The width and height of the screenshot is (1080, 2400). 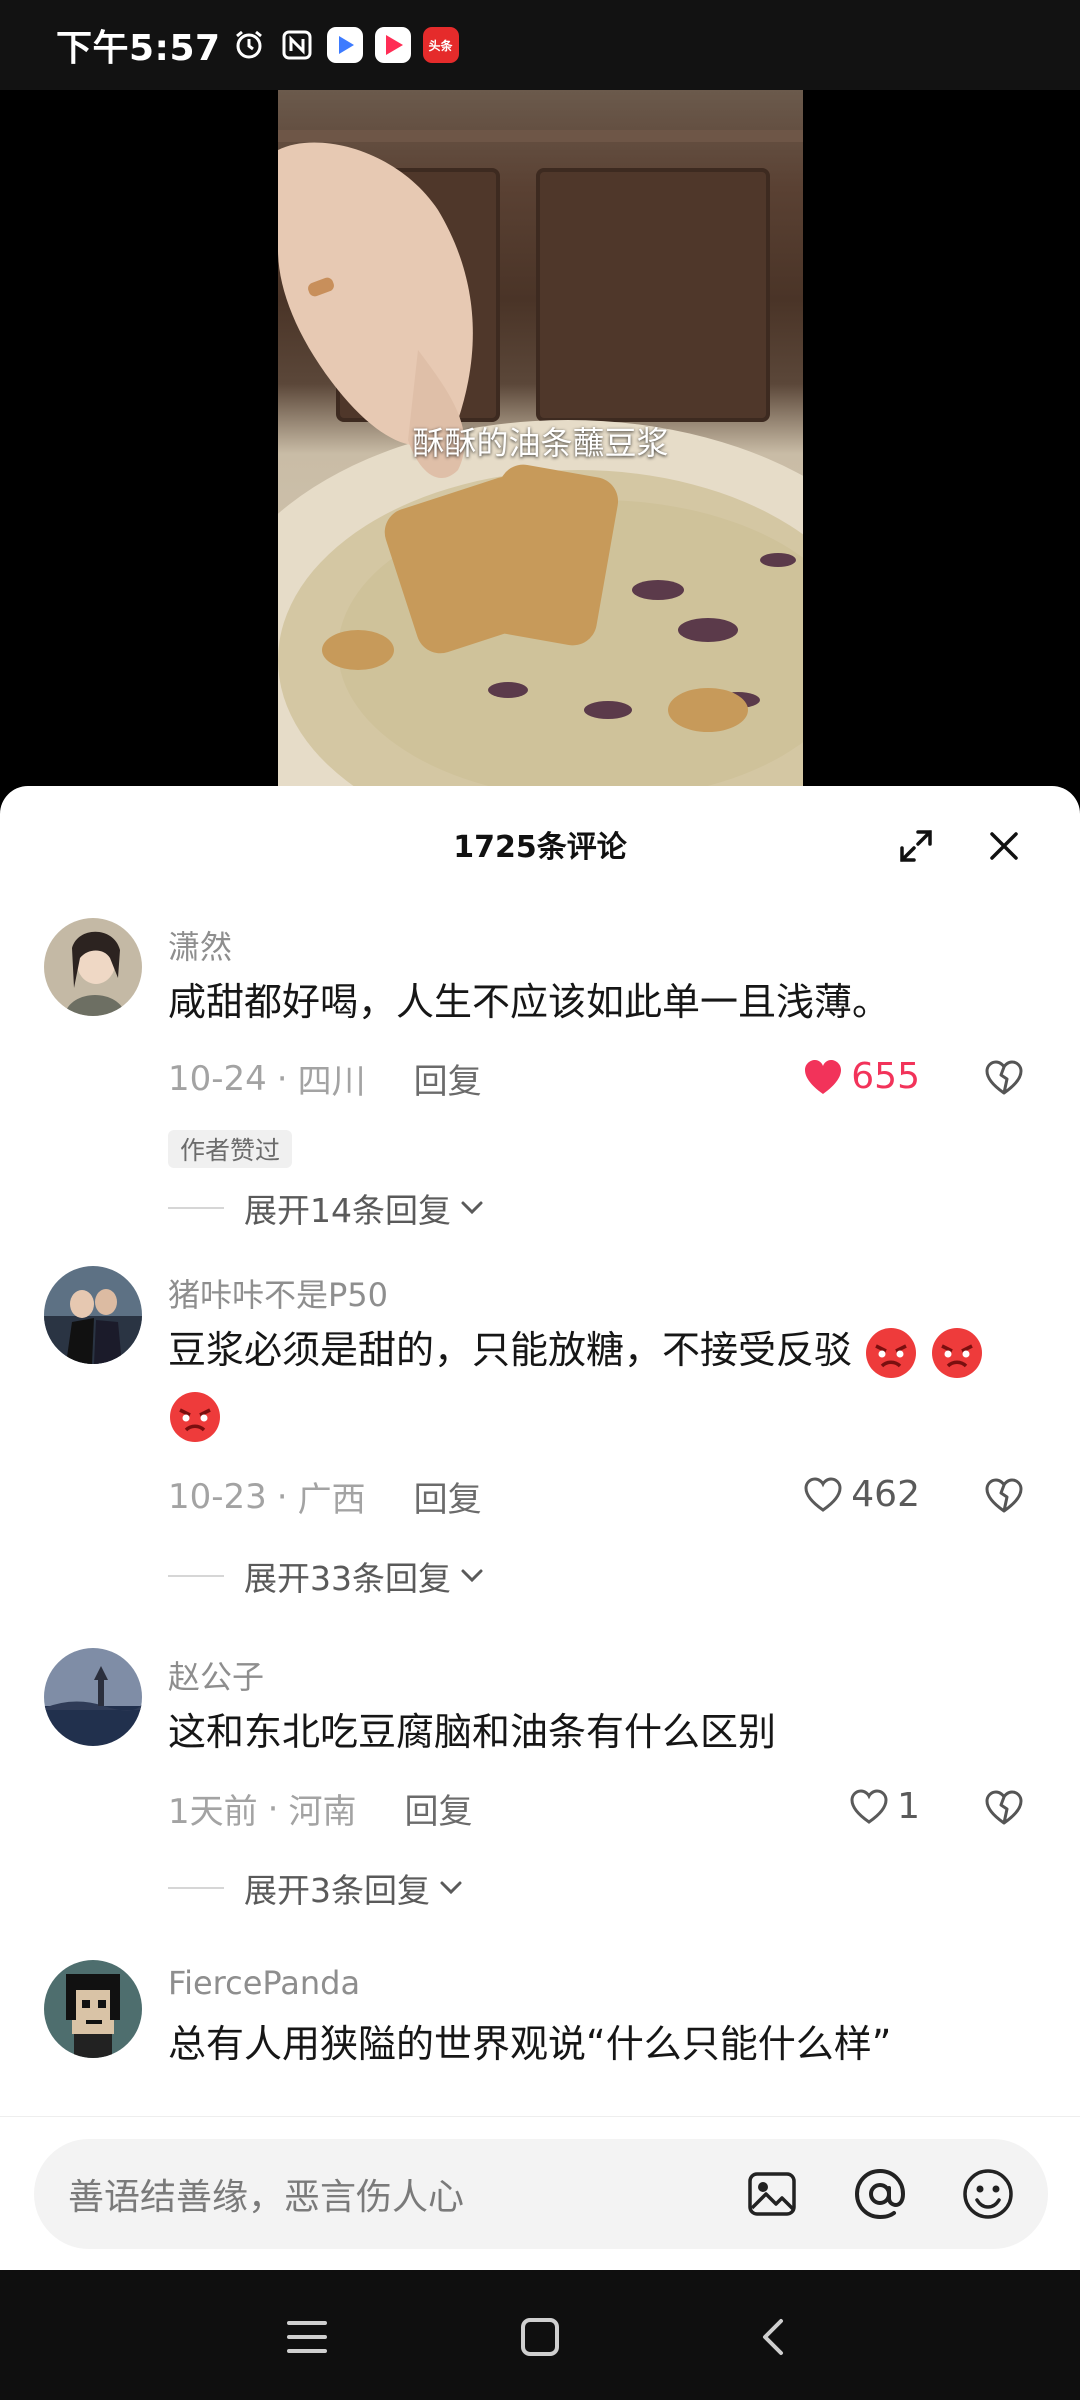 What do you see at coordinates (331, 1500) in the screenshot?
I see `comment-location: 广西` at bounding box center [331, 1500].